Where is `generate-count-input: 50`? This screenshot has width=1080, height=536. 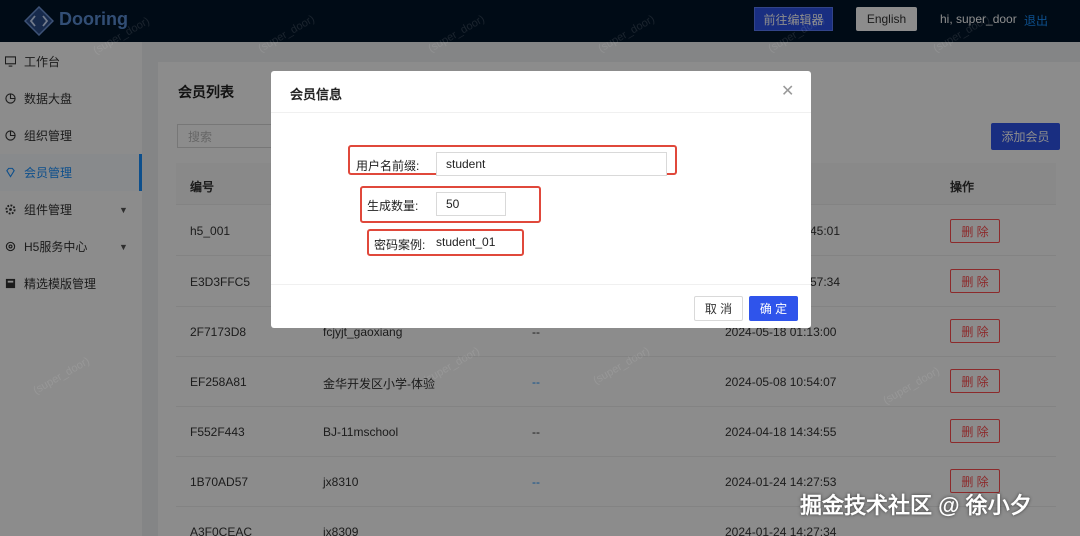 generate-count-input: 50 is located at coordinates (471, 204).